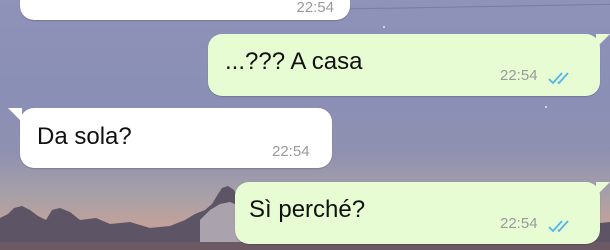 The image size is (610, 250). Describe the element at coordinates (185, 10) in the screenshot. I see `message-bubble-incoming: 22:54` at that location.